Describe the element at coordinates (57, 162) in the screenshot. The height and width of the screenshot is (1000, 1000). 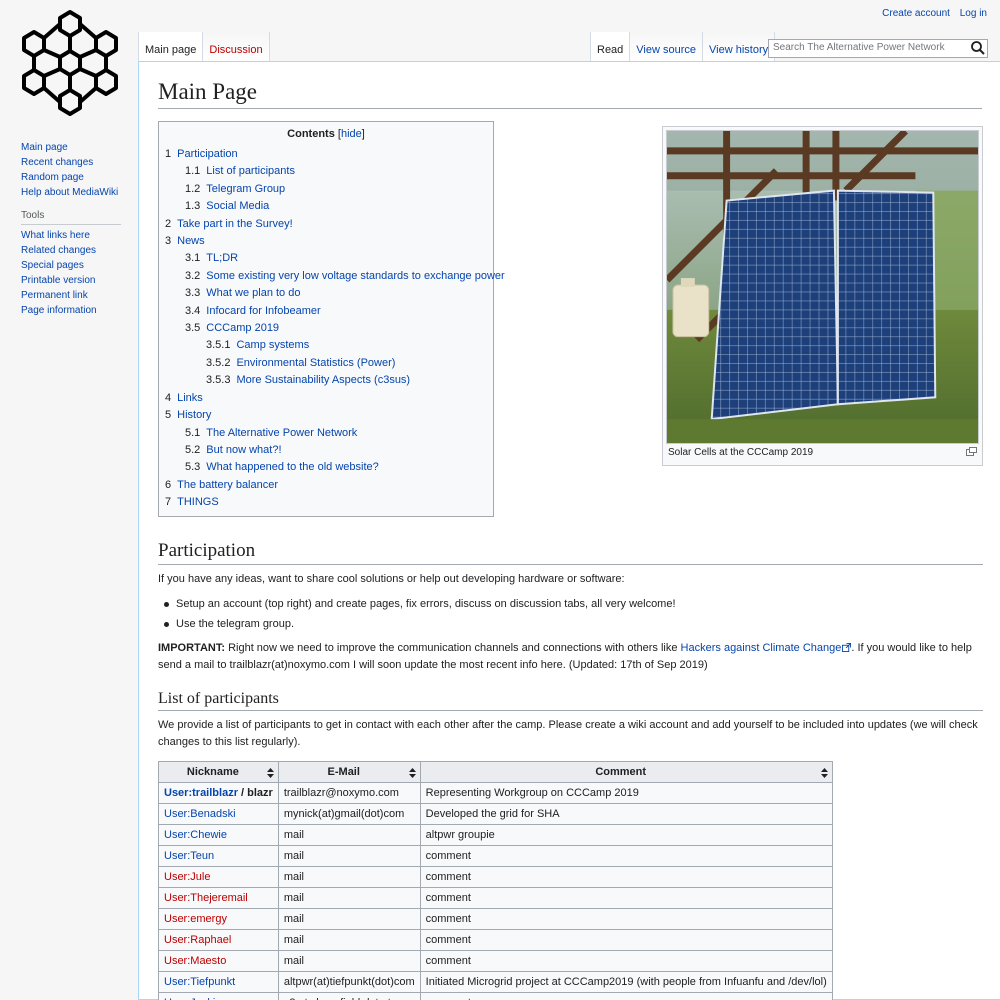
I see `sidebar-item-recent-changes: Recent changes` at that location.